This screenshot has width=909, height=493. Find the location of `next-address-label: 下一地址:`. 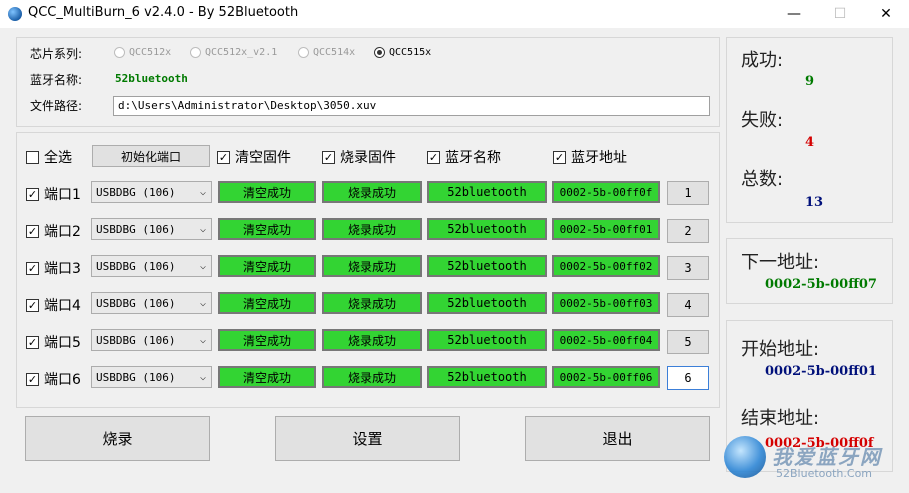

next-address-label: 下一地址: is located at coordinates (780, 262).